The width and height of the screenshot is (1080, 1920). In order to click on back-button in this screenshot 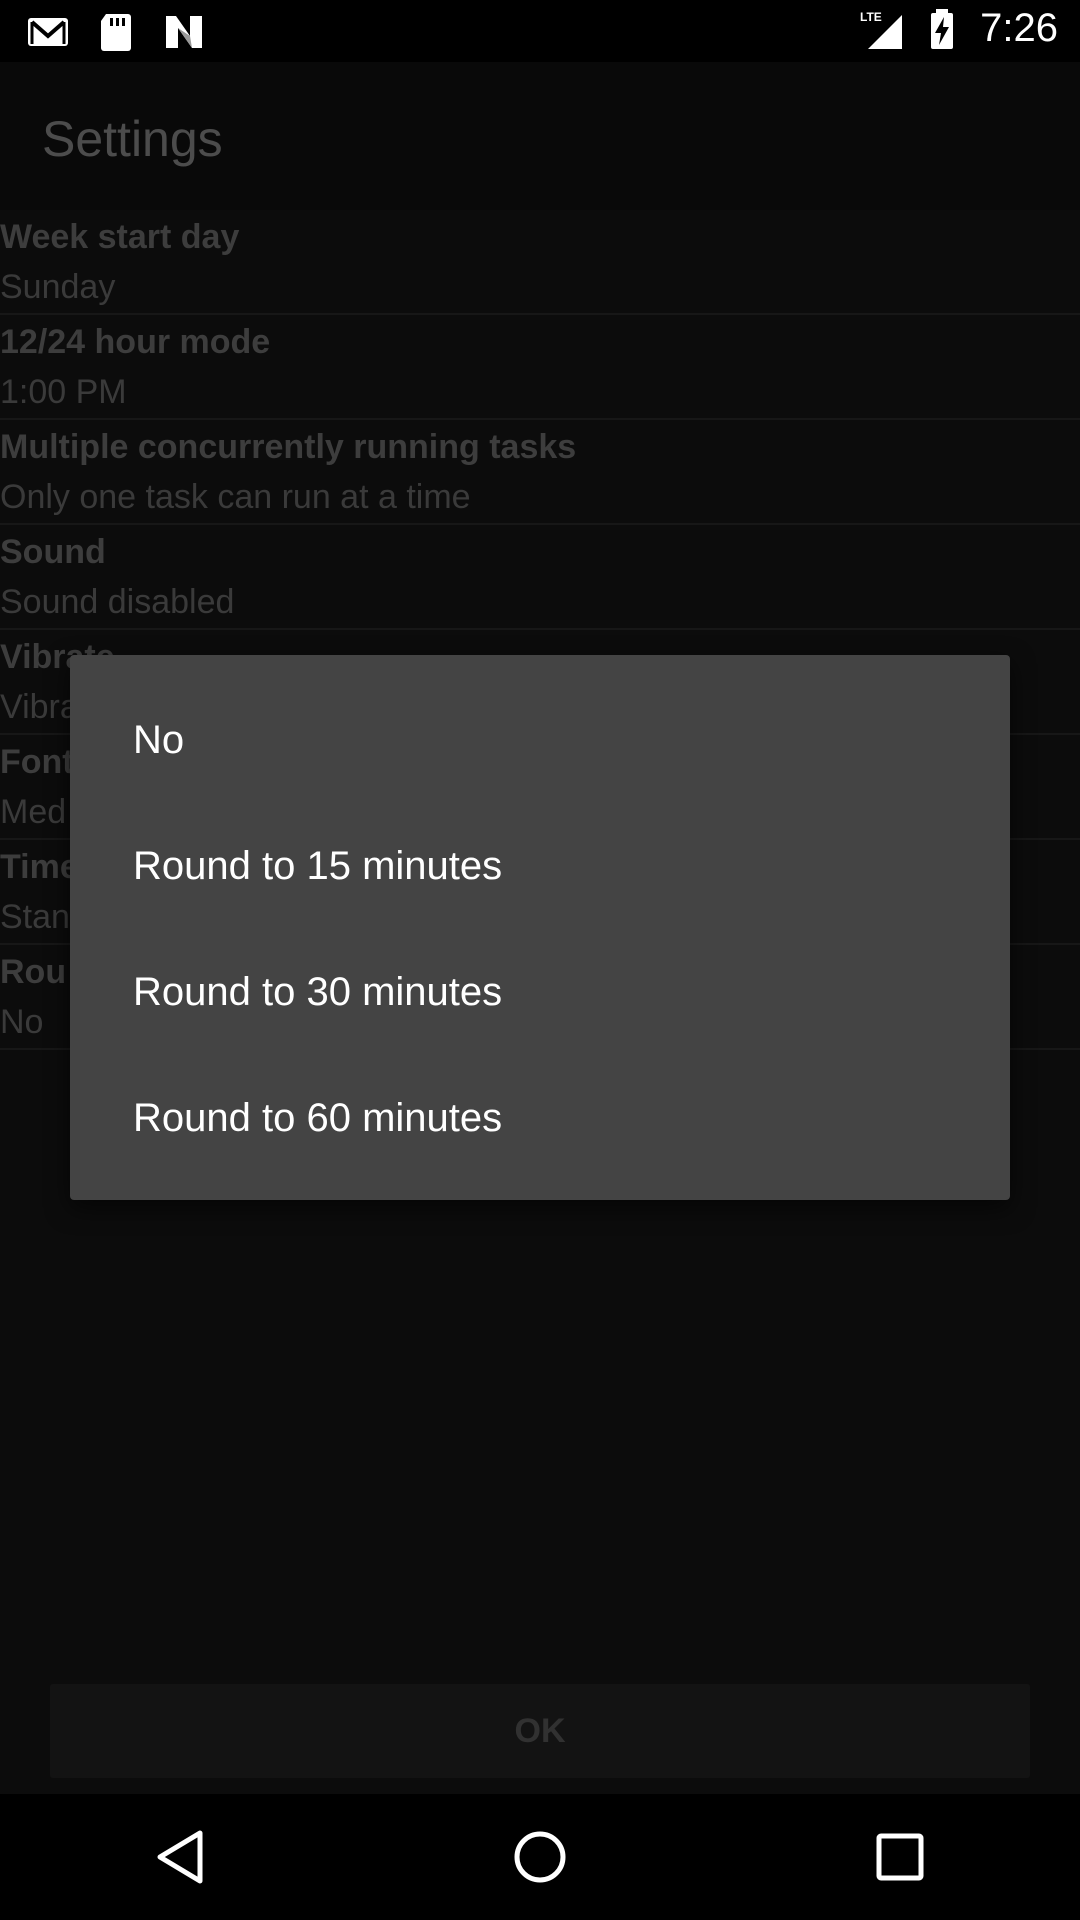, I will do `click(180, 1857)`.